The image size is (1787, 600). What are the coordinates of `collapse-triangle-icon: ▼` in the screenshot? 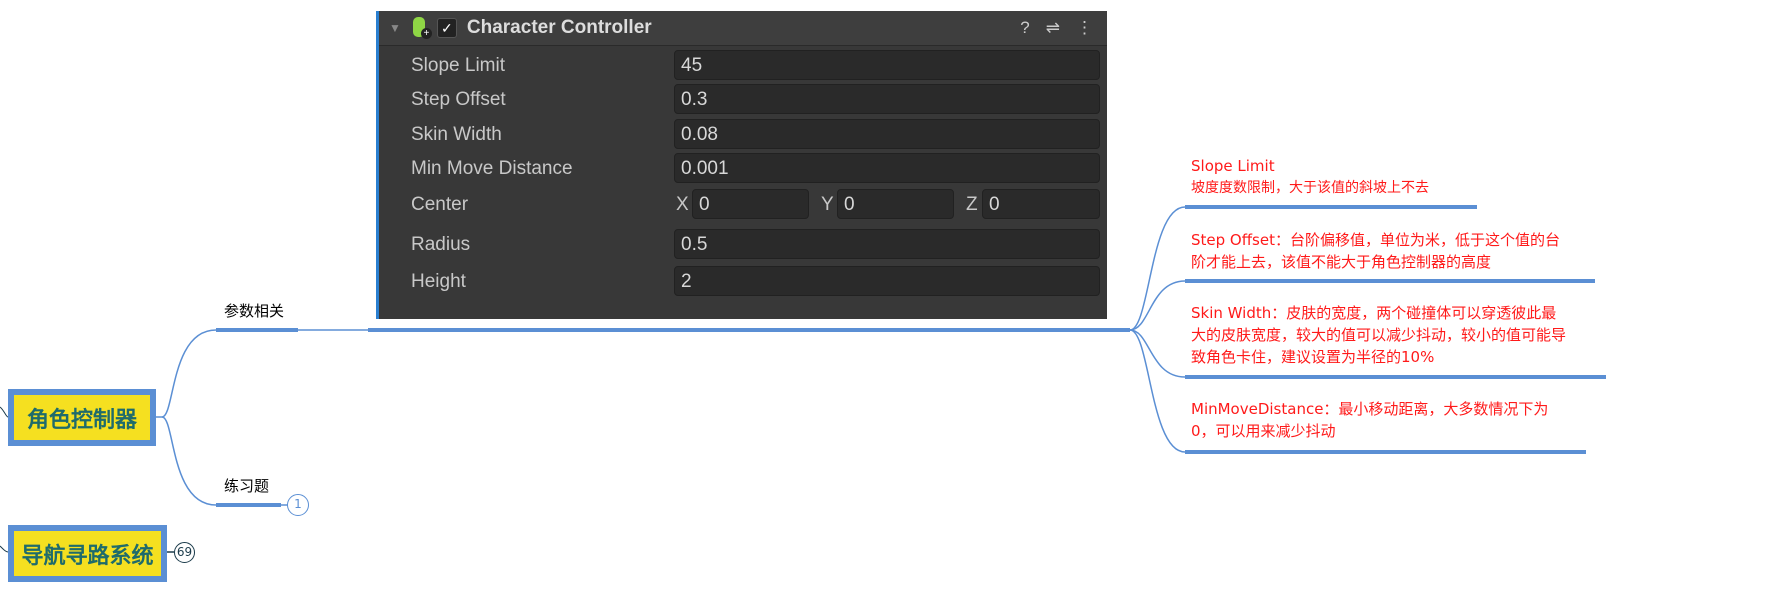 It's located at (395, 28).